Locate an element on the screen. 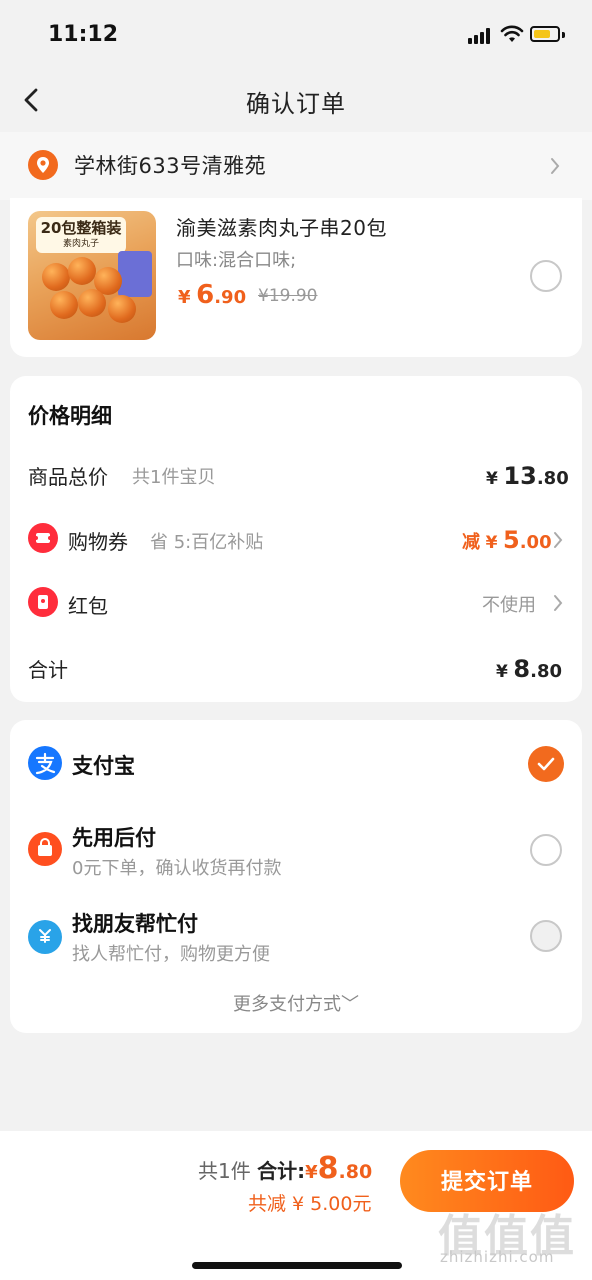 The image size is (592, 1280). red-packet-label: 红包 is located at coordinates (88, 606).